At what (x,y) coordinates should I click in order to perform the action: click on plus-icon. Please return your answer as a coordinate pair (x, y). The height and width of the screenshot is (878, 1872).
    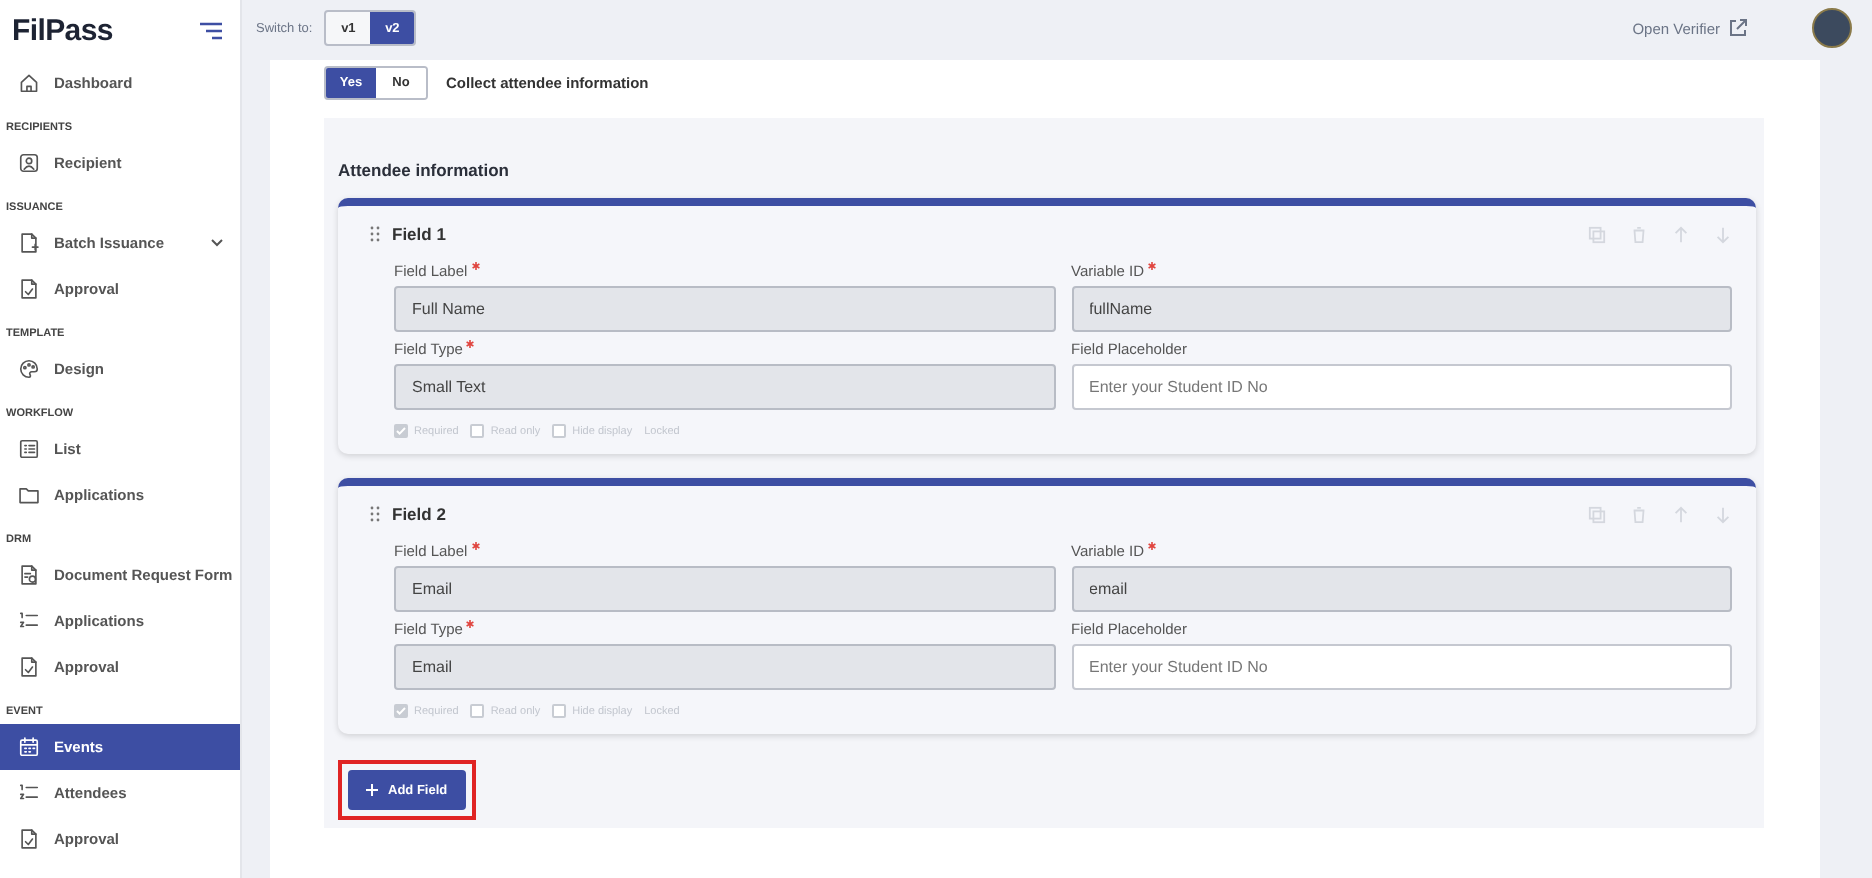
    Looking at the image, I should click on (372, 790).